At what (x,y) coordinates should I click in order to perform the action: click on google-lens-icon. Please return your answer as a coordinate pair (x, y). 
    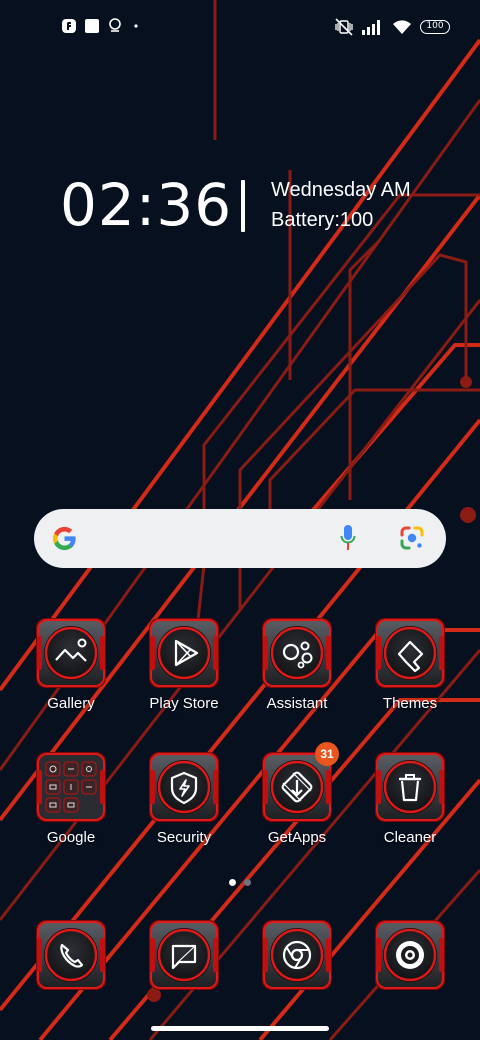
    Looking at the image, I should click on (412, 538).